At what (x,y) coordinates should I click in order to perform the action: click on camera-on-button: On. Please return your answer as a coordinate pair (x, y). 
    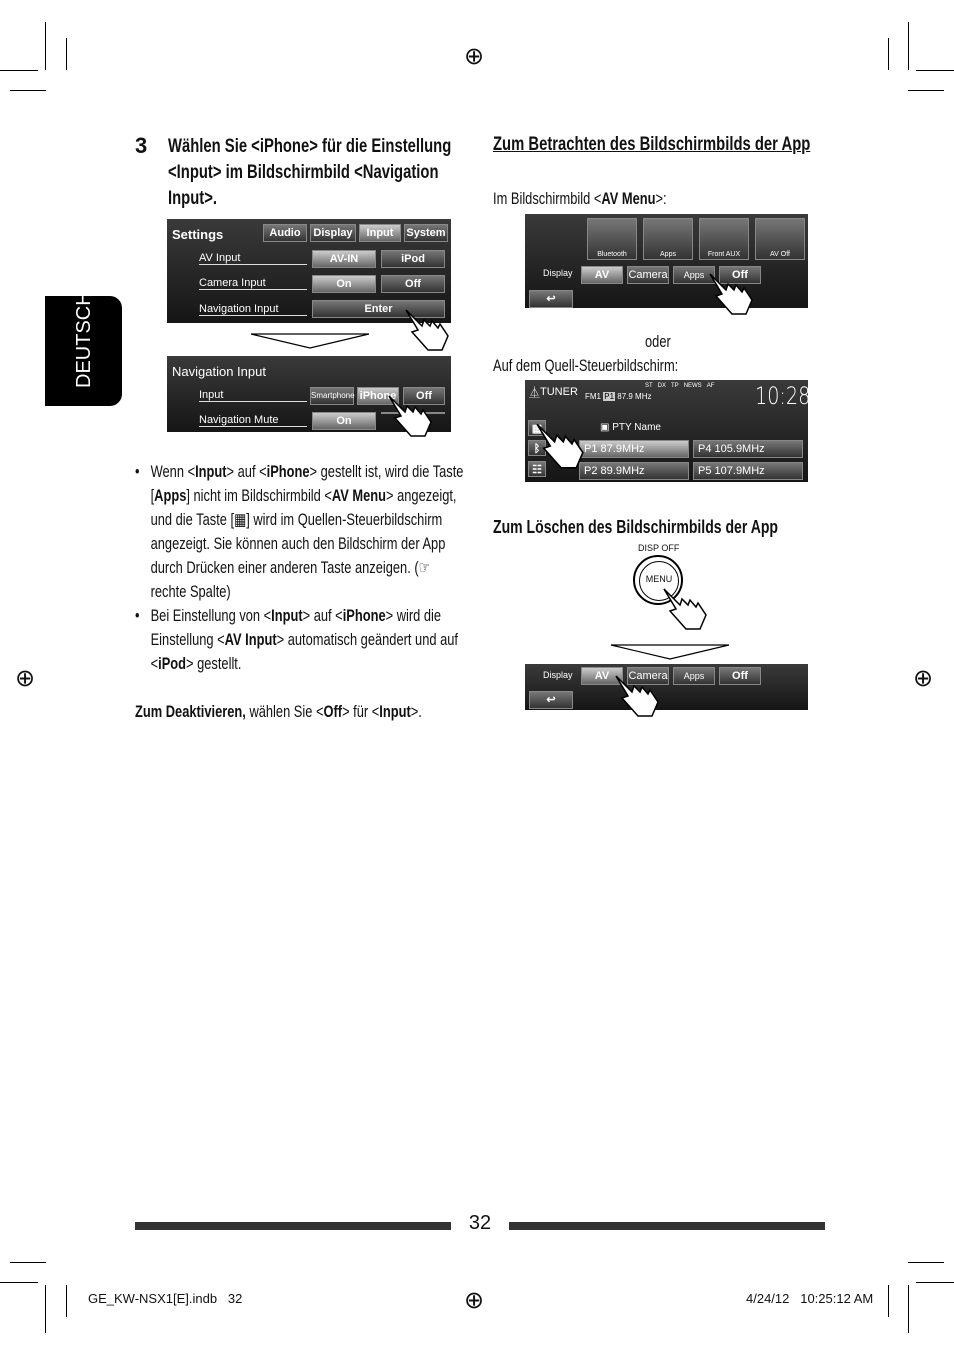
    Looking at the image, I should click on (344, 284).